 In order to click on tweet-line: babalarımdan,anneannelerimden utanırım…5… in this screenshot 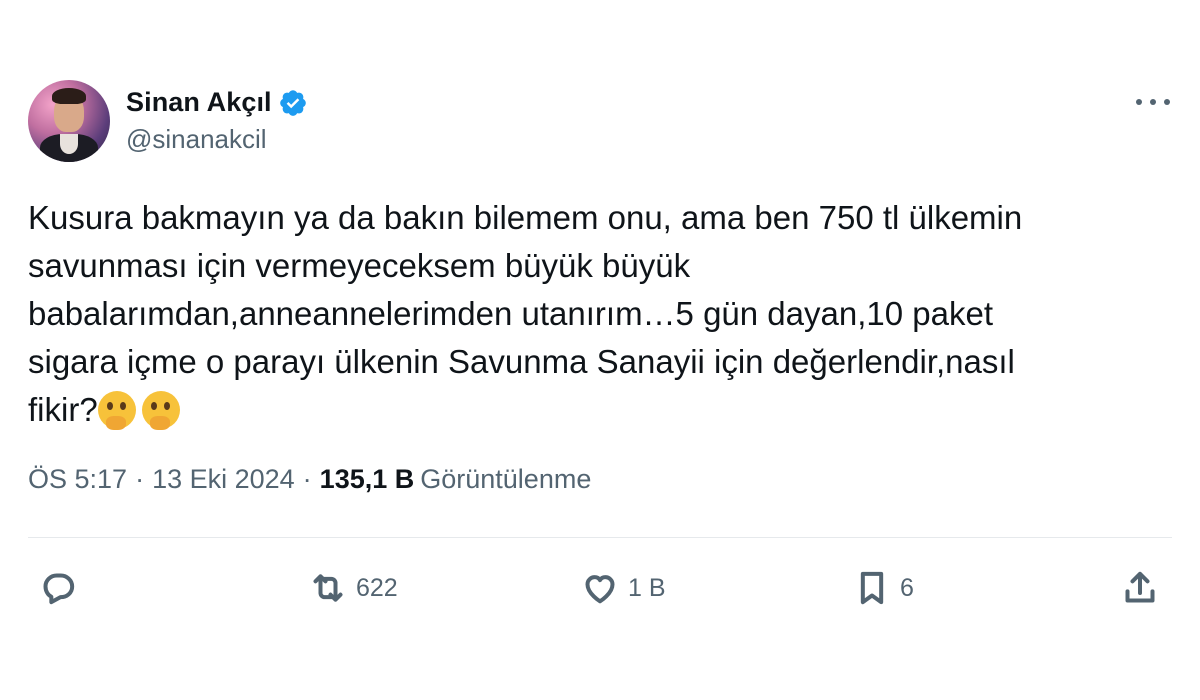, I will do `click(510, 313)`.